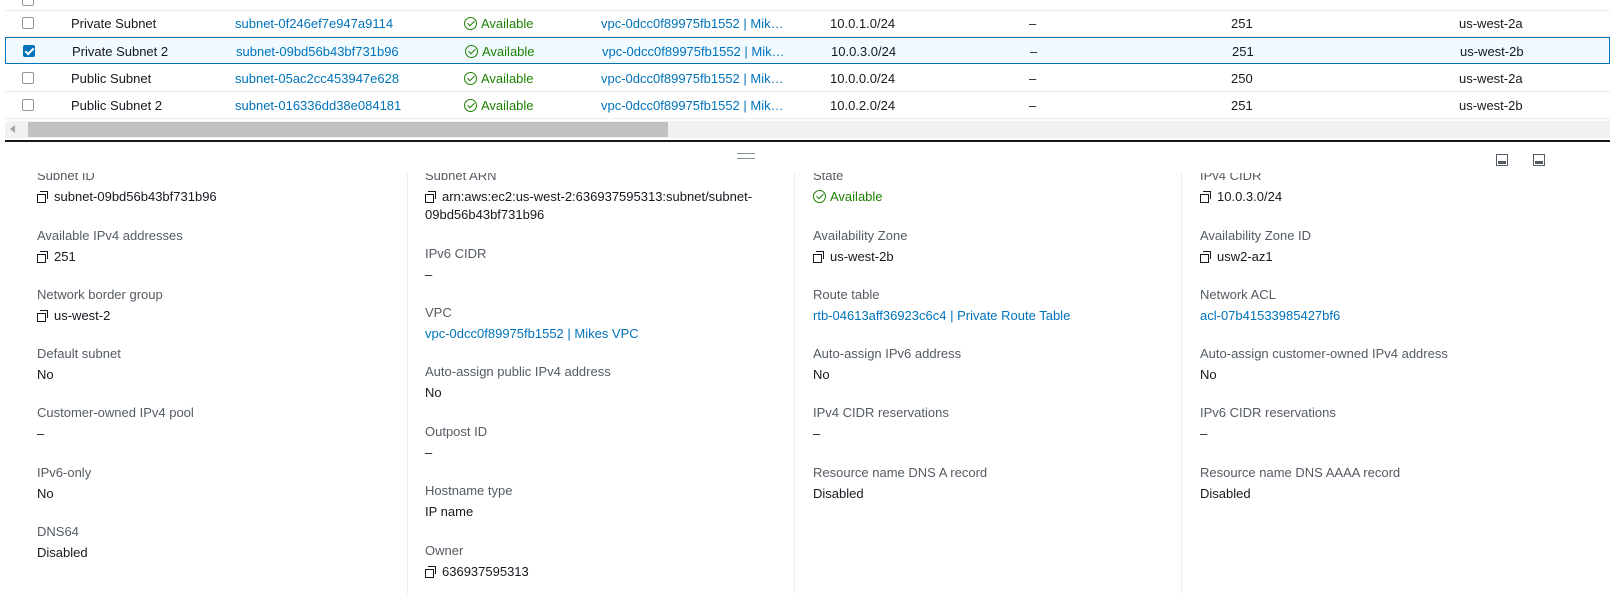  I want to click on subnet-name: Public Subnet, so click(111, 78).